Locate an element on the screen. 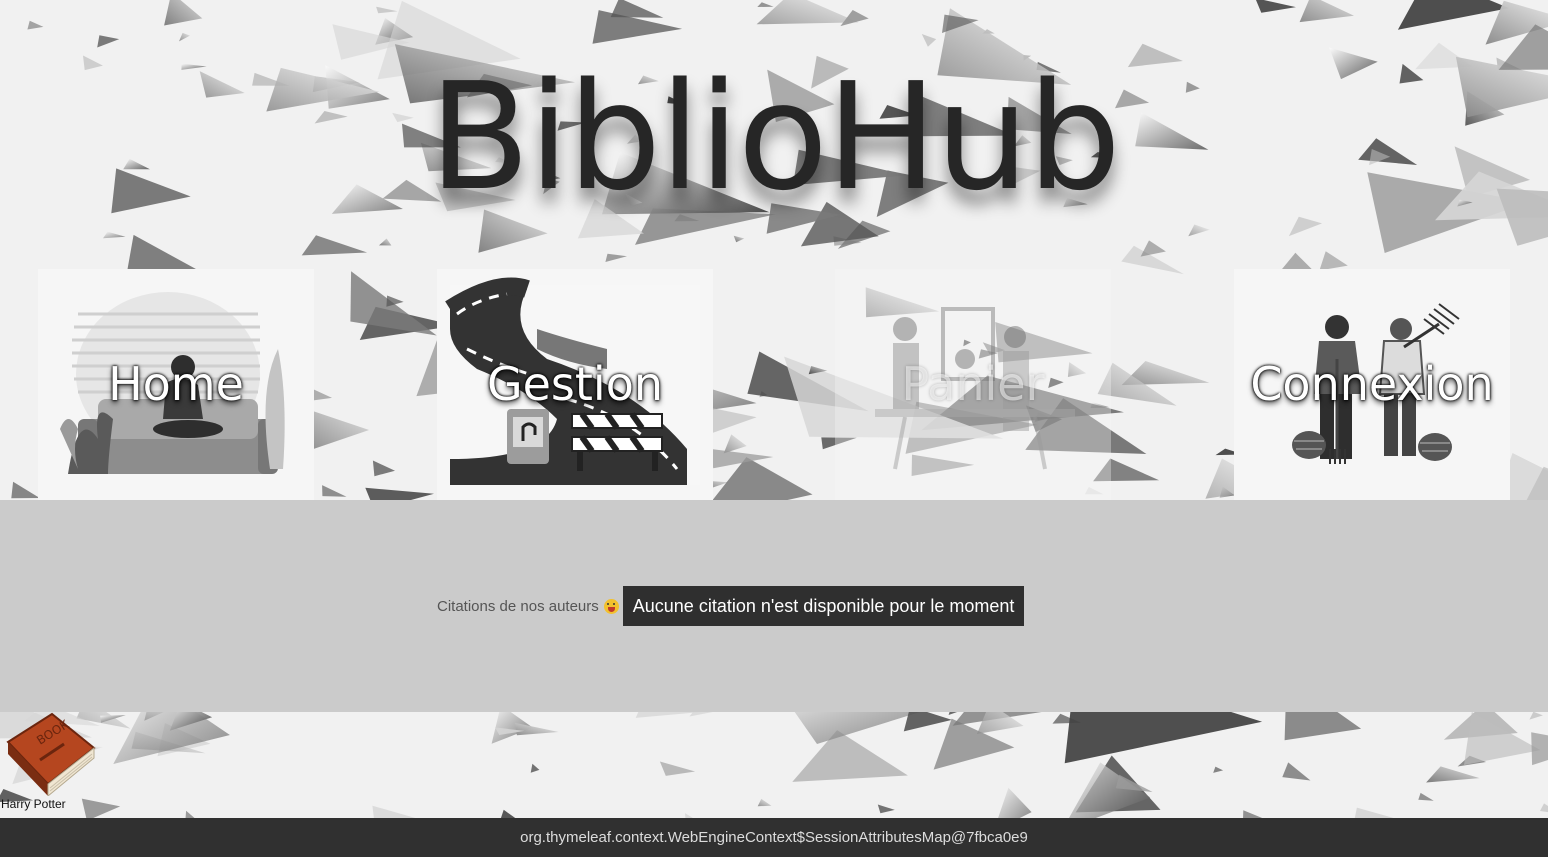 This screenshot has height=857, width=1548. tongue-out-emoji-icon is located at coordinates (611, 606).